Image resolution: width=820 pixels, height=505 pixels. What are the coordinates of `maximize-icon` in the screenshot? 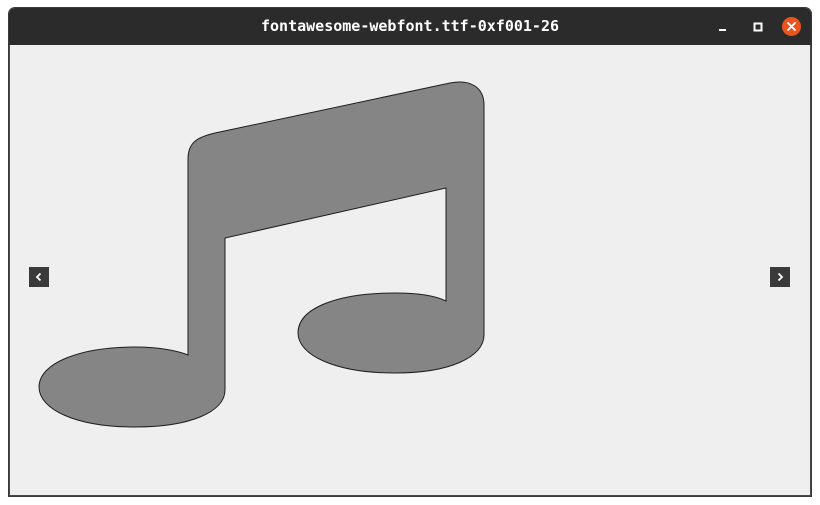 It's located at (757, 26).